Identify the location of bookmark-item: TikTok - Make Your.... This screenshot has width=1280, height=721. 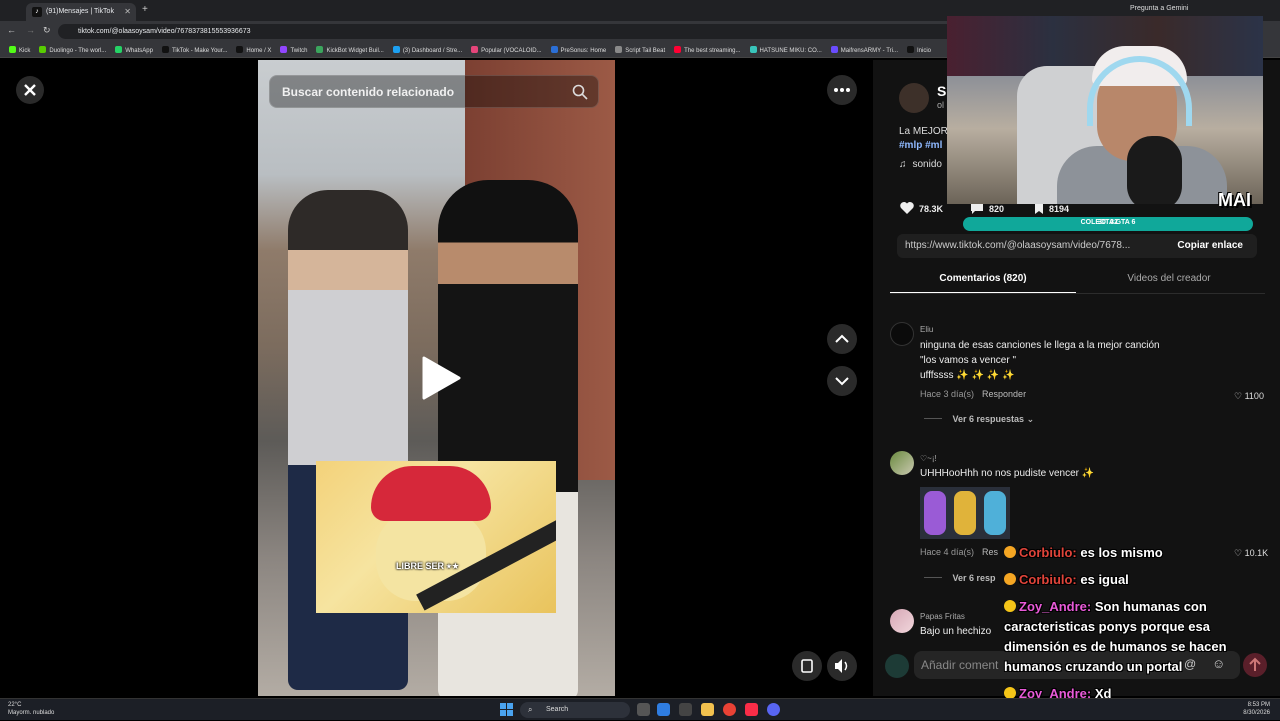
(194, 50).